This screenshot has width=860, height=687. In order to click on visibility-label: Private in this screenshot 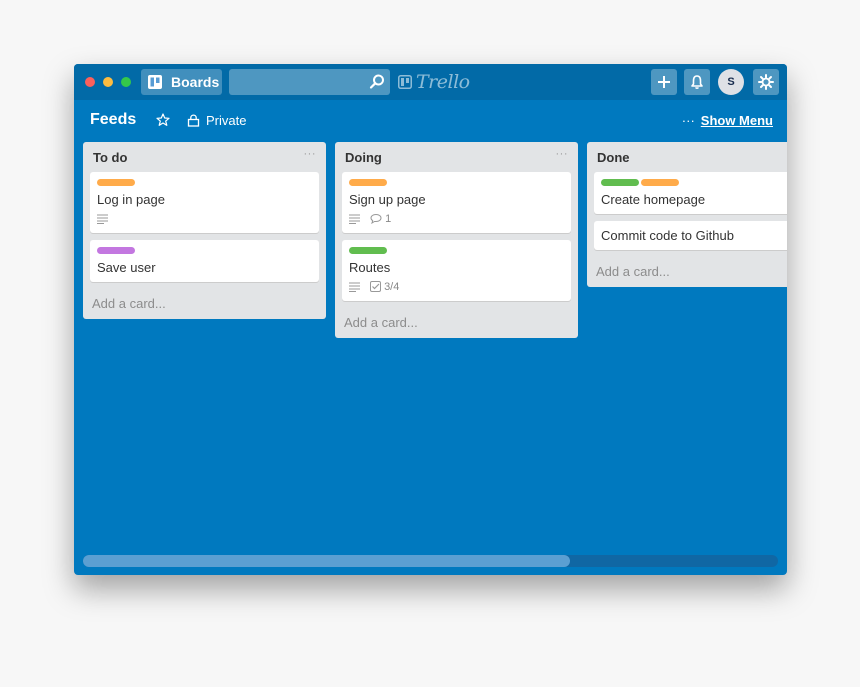, I will do `click(226, 120)`.